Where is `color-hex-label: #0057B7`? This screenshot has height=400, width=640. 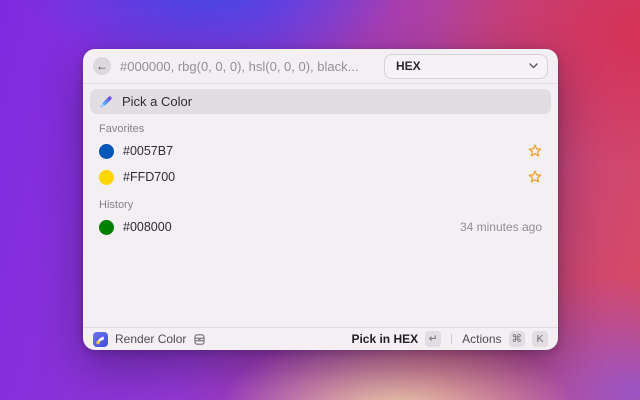
color-hex-label: #0057B7 is located at coordinates (148, 151).